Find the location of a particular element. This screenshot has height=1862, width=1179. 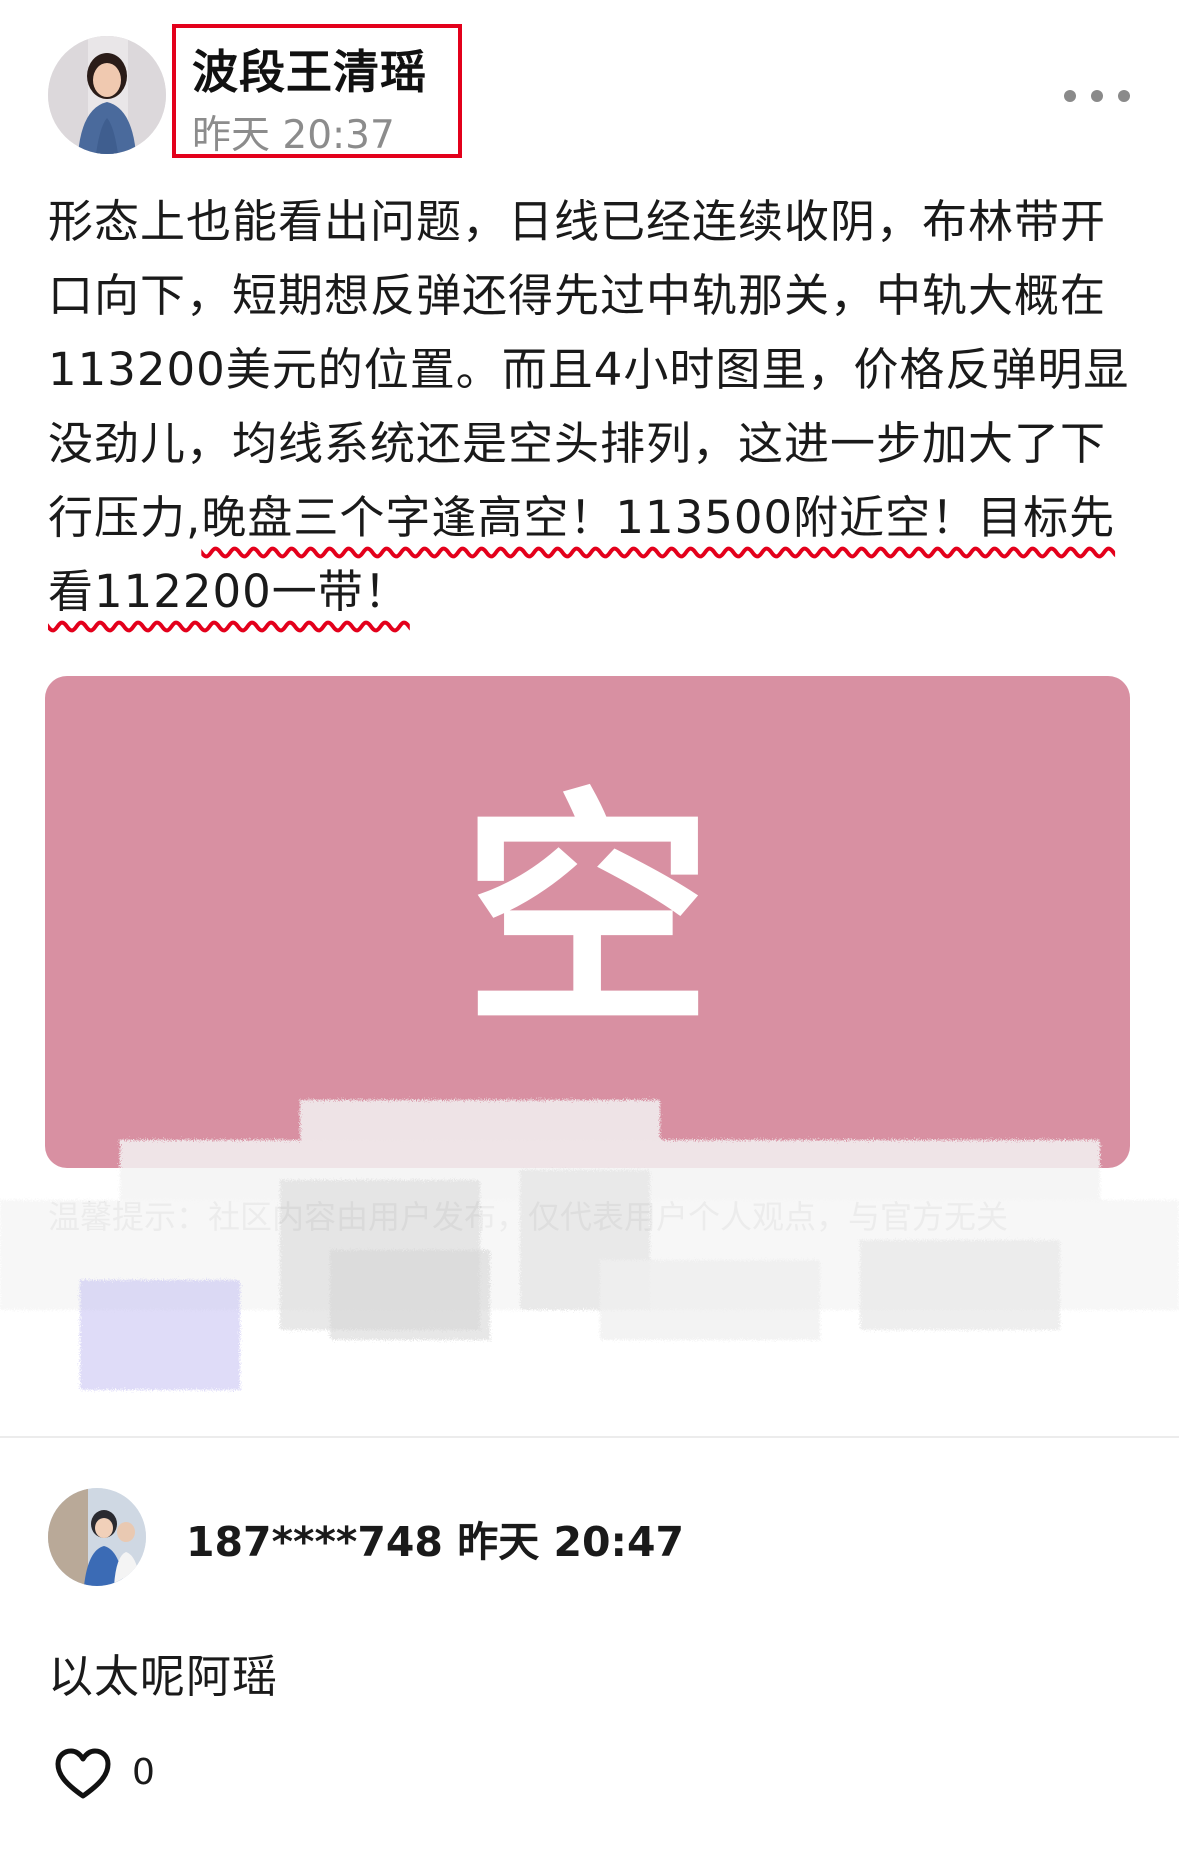

comment-meta: 187****748 昨天 20:47 is located at coordinates (435, 1538).